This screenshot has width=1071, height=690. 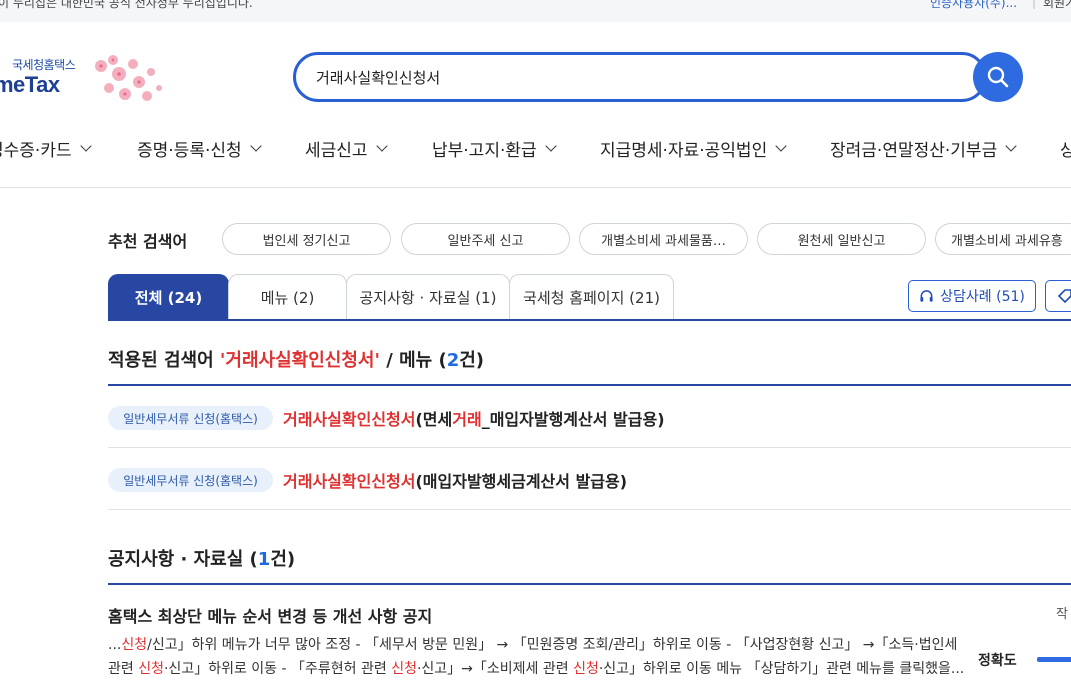 I want to click on nav-label: 상, so click(x=1065, y=151).